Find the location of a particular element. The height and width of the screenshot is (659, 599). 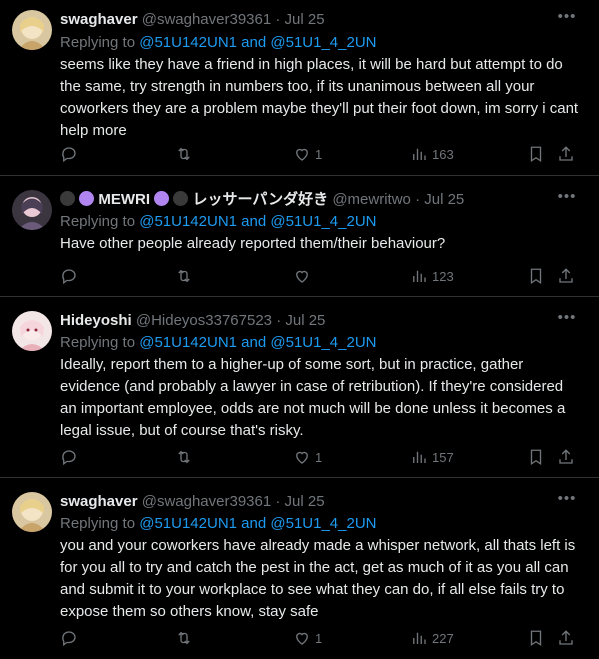

action-bar: 1 227 is located at coordinates (319, 639).